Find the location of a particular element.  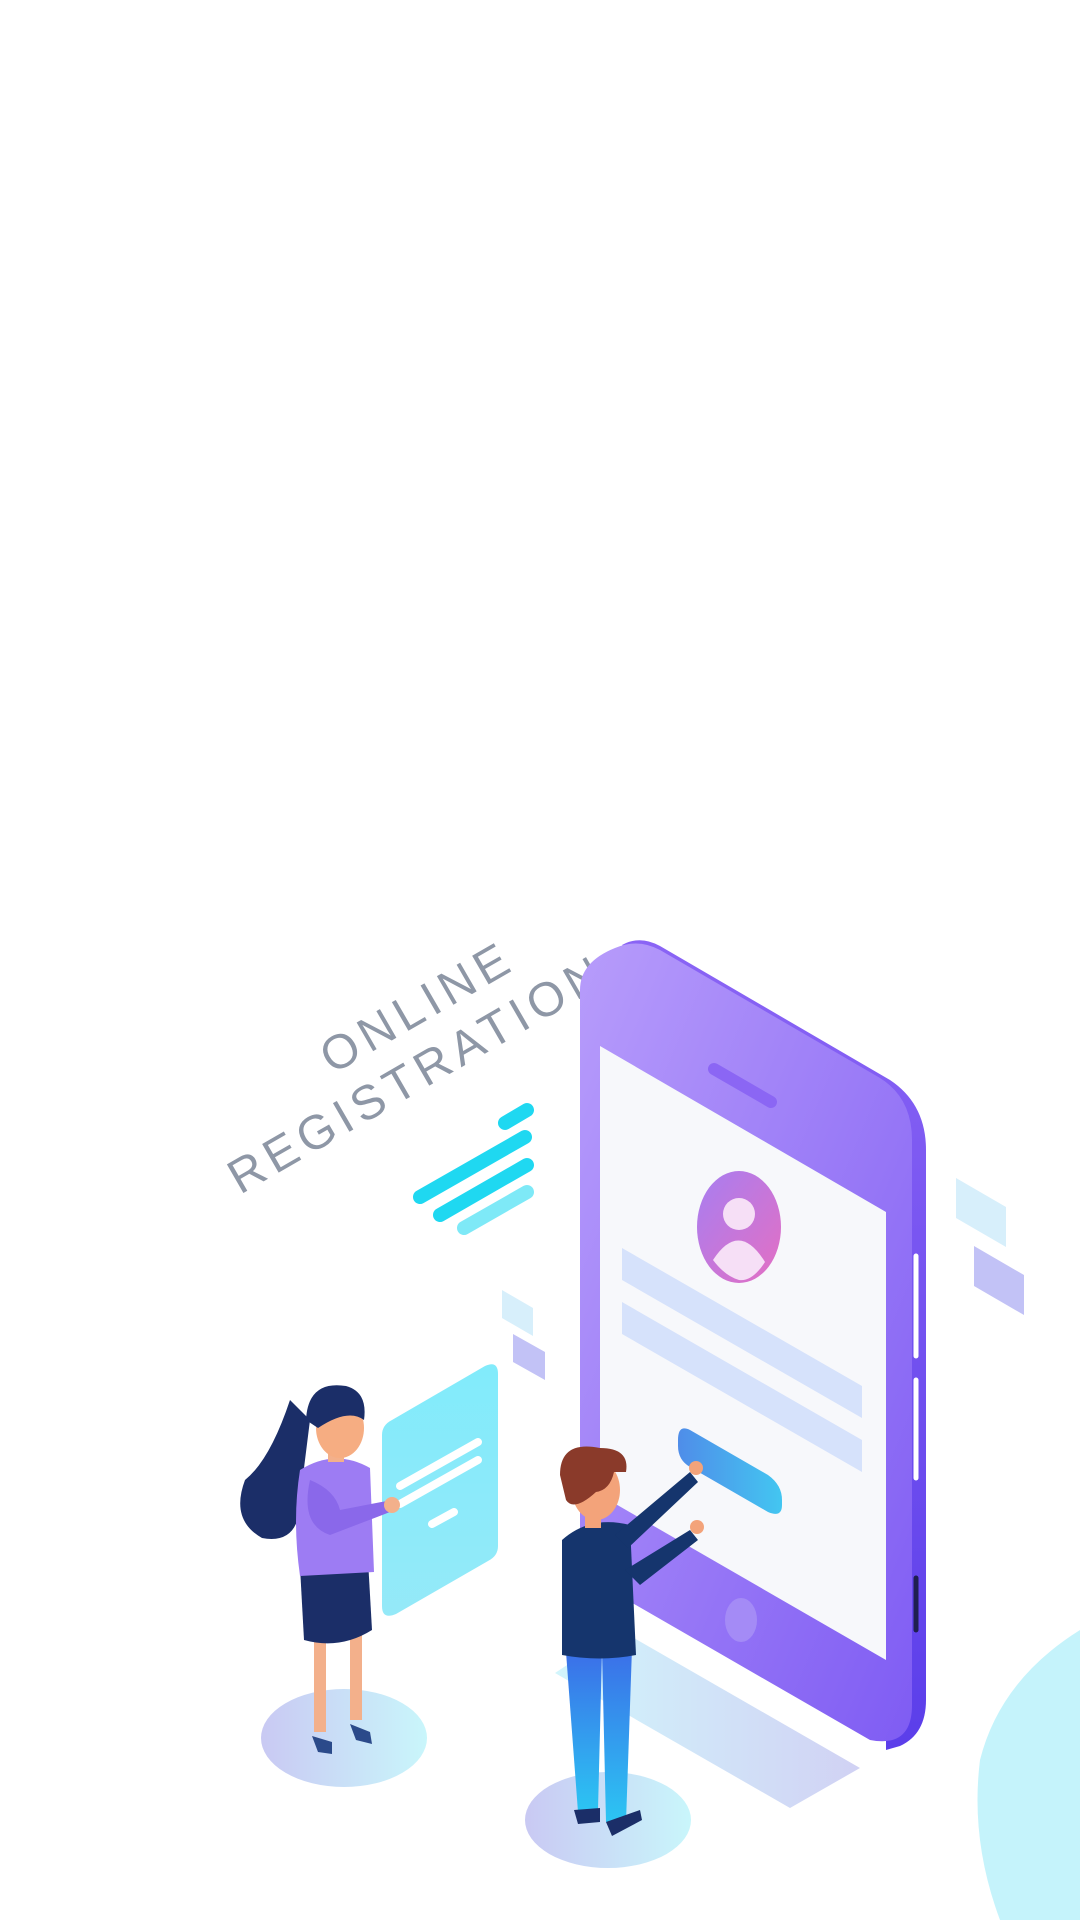

decorative-blob is located at coordinates (1028, 1775).